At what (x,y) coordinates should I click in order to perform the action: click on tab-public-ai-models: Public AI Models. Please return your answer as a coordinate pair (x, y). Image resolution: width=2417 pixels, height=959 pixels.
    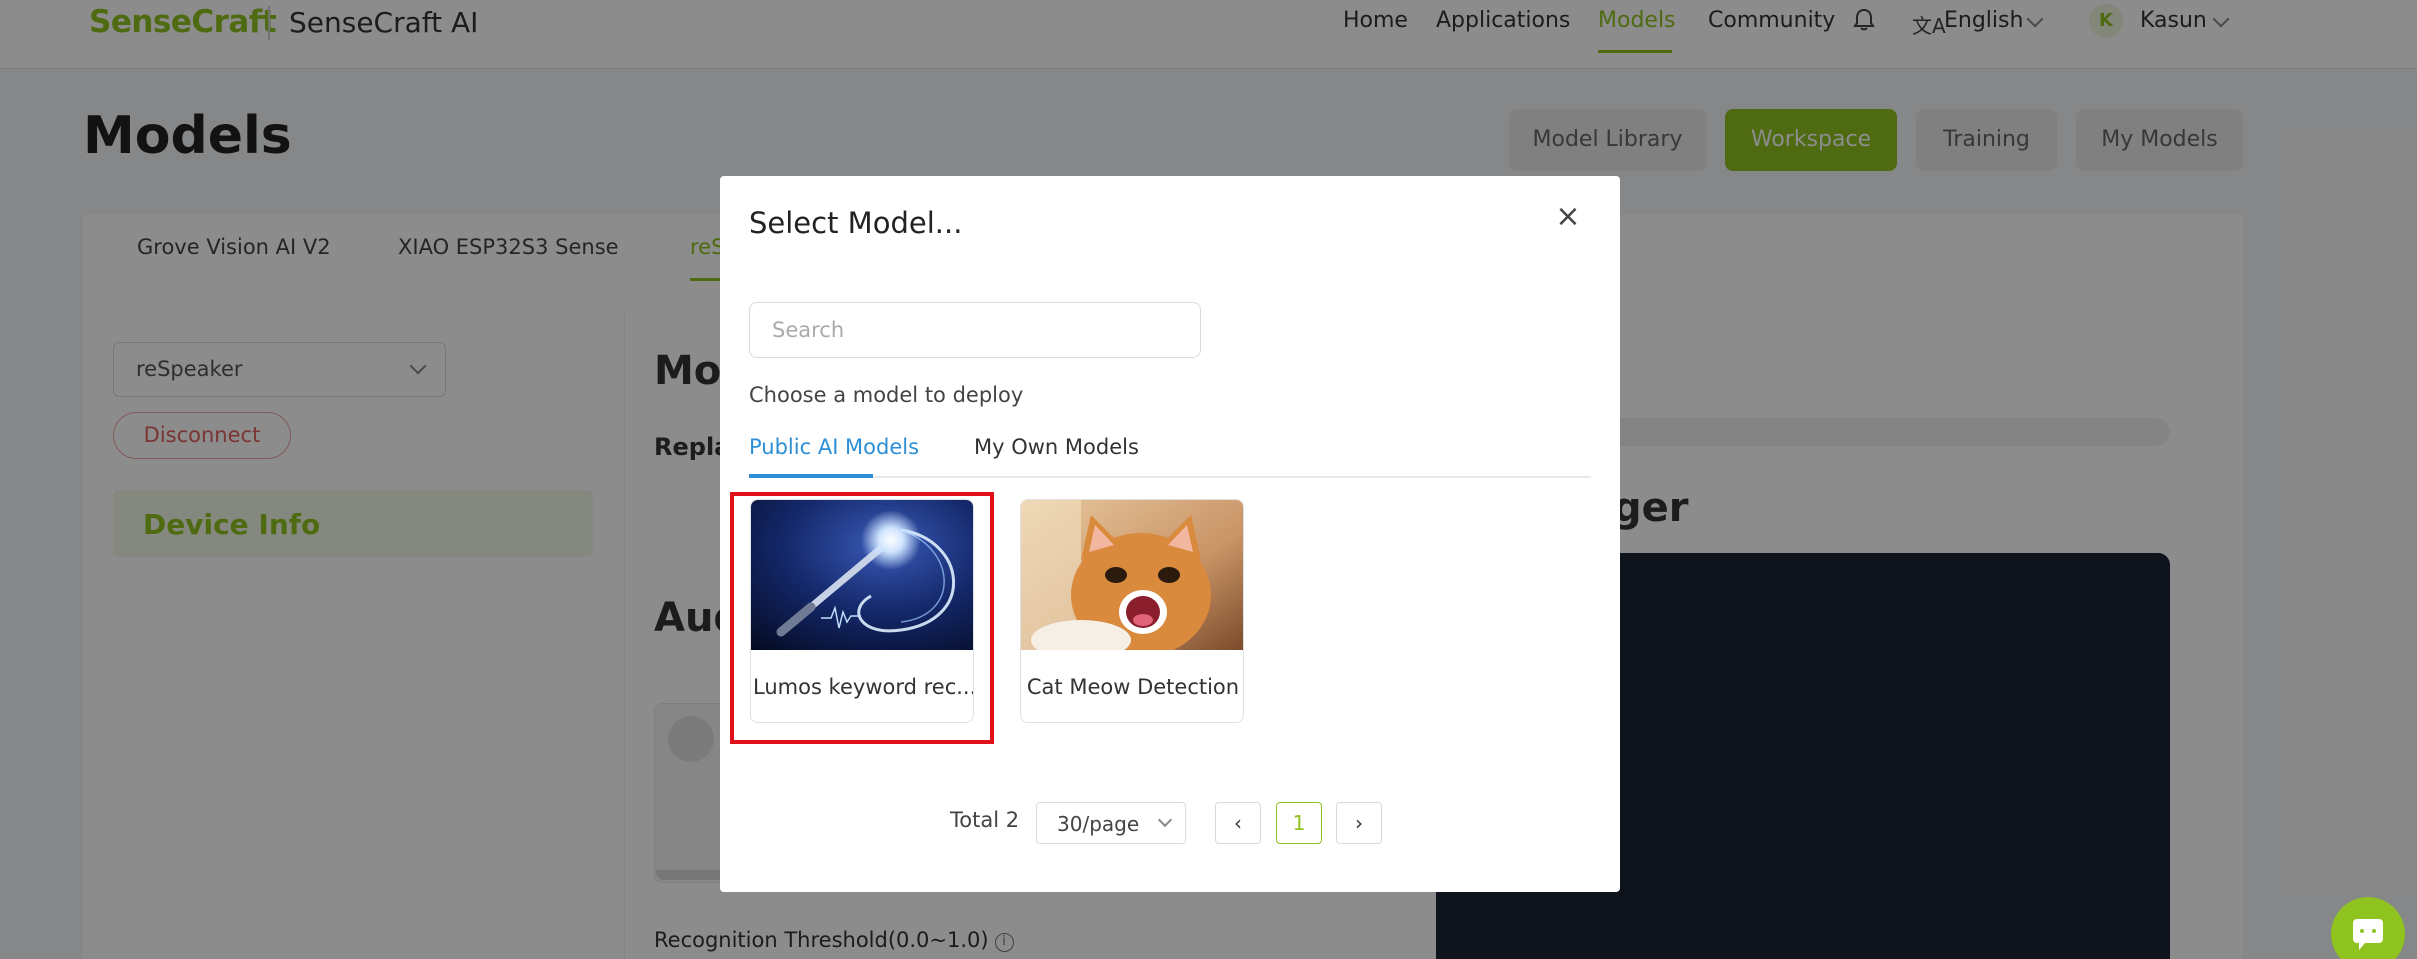
    Looking at the image, I should click on (834, 447).